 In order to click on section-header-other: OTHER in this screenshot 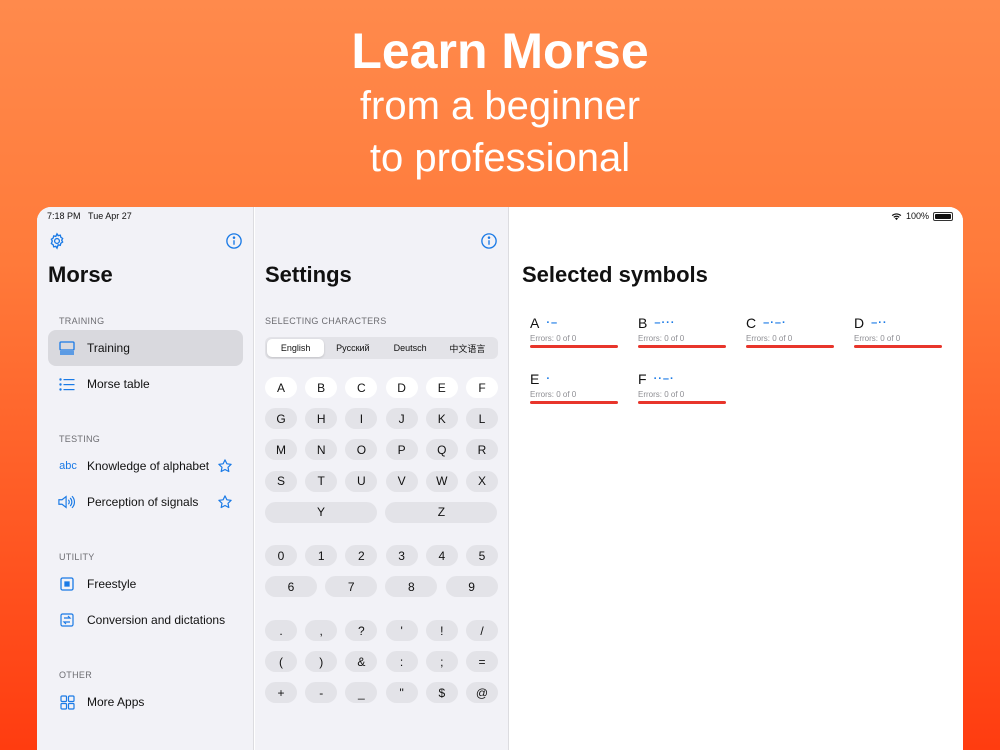, I will do `click(75, 675)`.